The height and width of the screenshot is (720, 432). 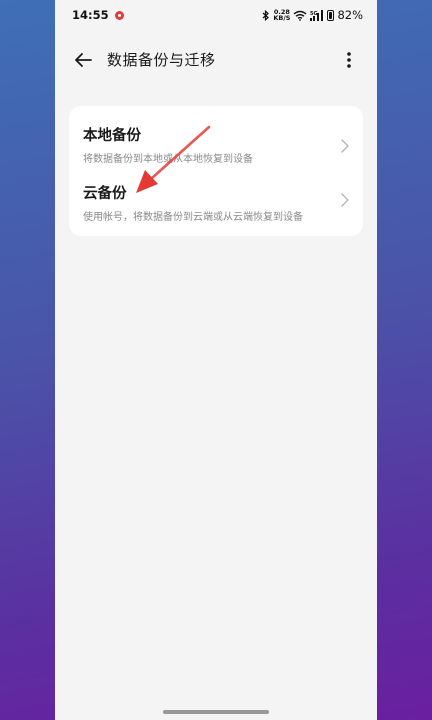 What do you see at coordinates (266, 15) in the screenshot?
I see `bluetooth-icon` at bounding box center [266, 15].